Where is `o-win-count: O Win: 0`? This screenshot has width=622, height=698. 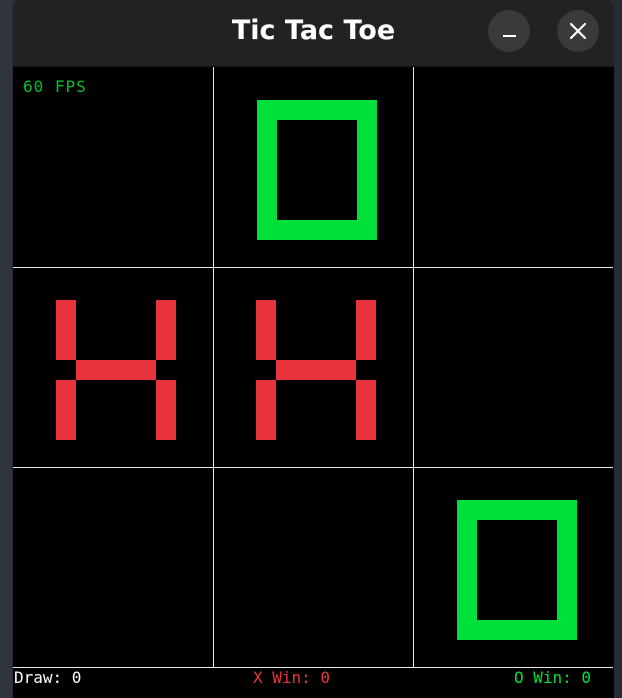
o-win-count: O Win: 0 is located at coordinates (552, 677).